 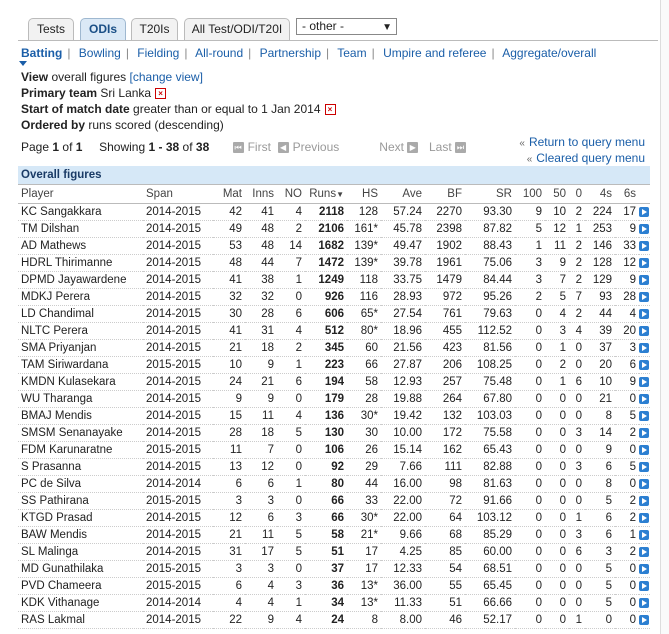 I want to click on next-page-button: Next, so click(x=391, y=147).